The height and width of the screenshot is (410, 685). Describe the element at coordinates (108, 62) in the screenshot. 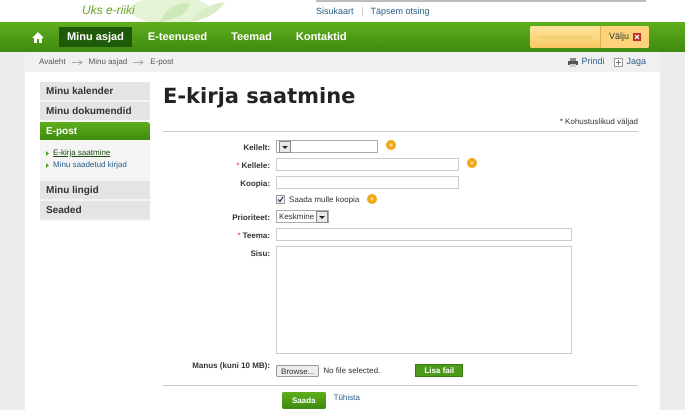

I see `breadcrumb-link: Minu asjad` at that location.